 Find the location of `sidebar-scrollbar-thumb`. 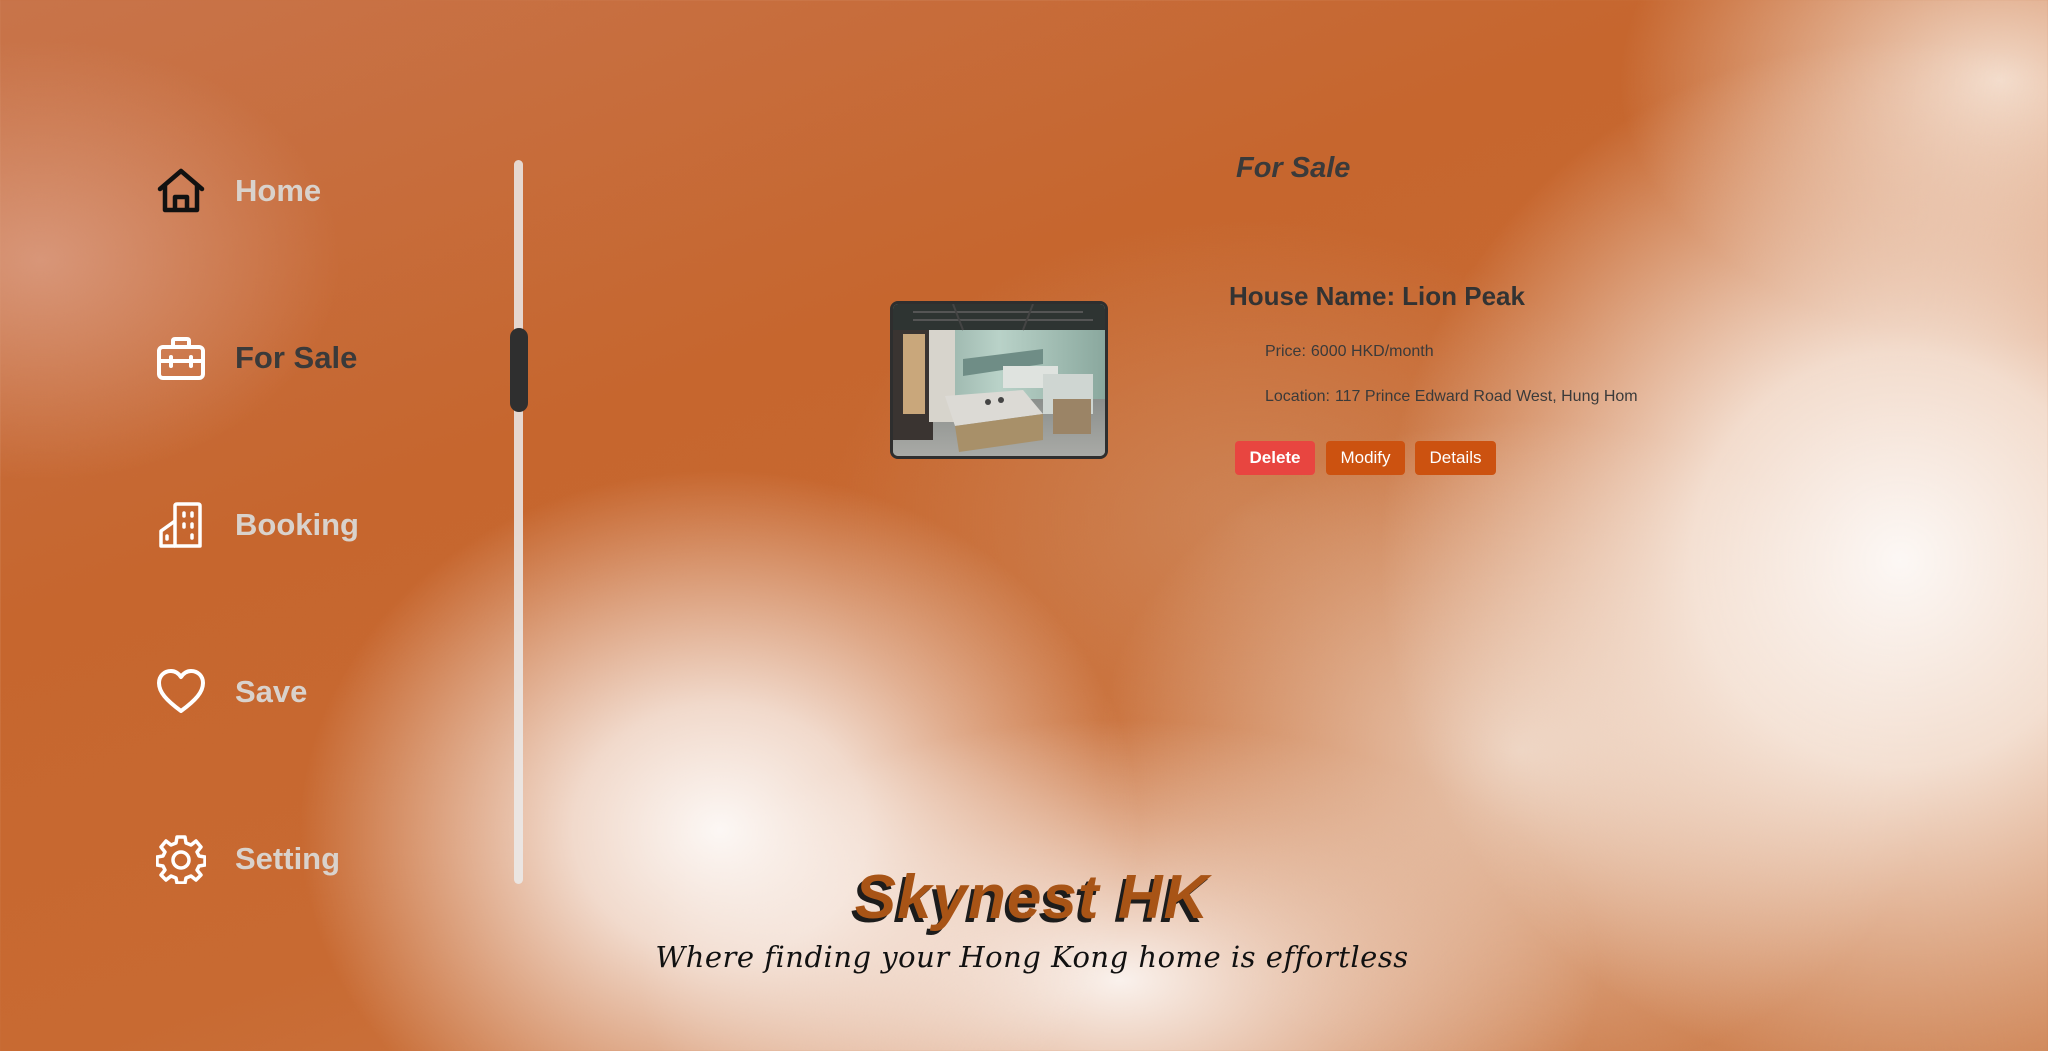

sidebar-scrollbar-thumb is located at coordinates (519, 370).